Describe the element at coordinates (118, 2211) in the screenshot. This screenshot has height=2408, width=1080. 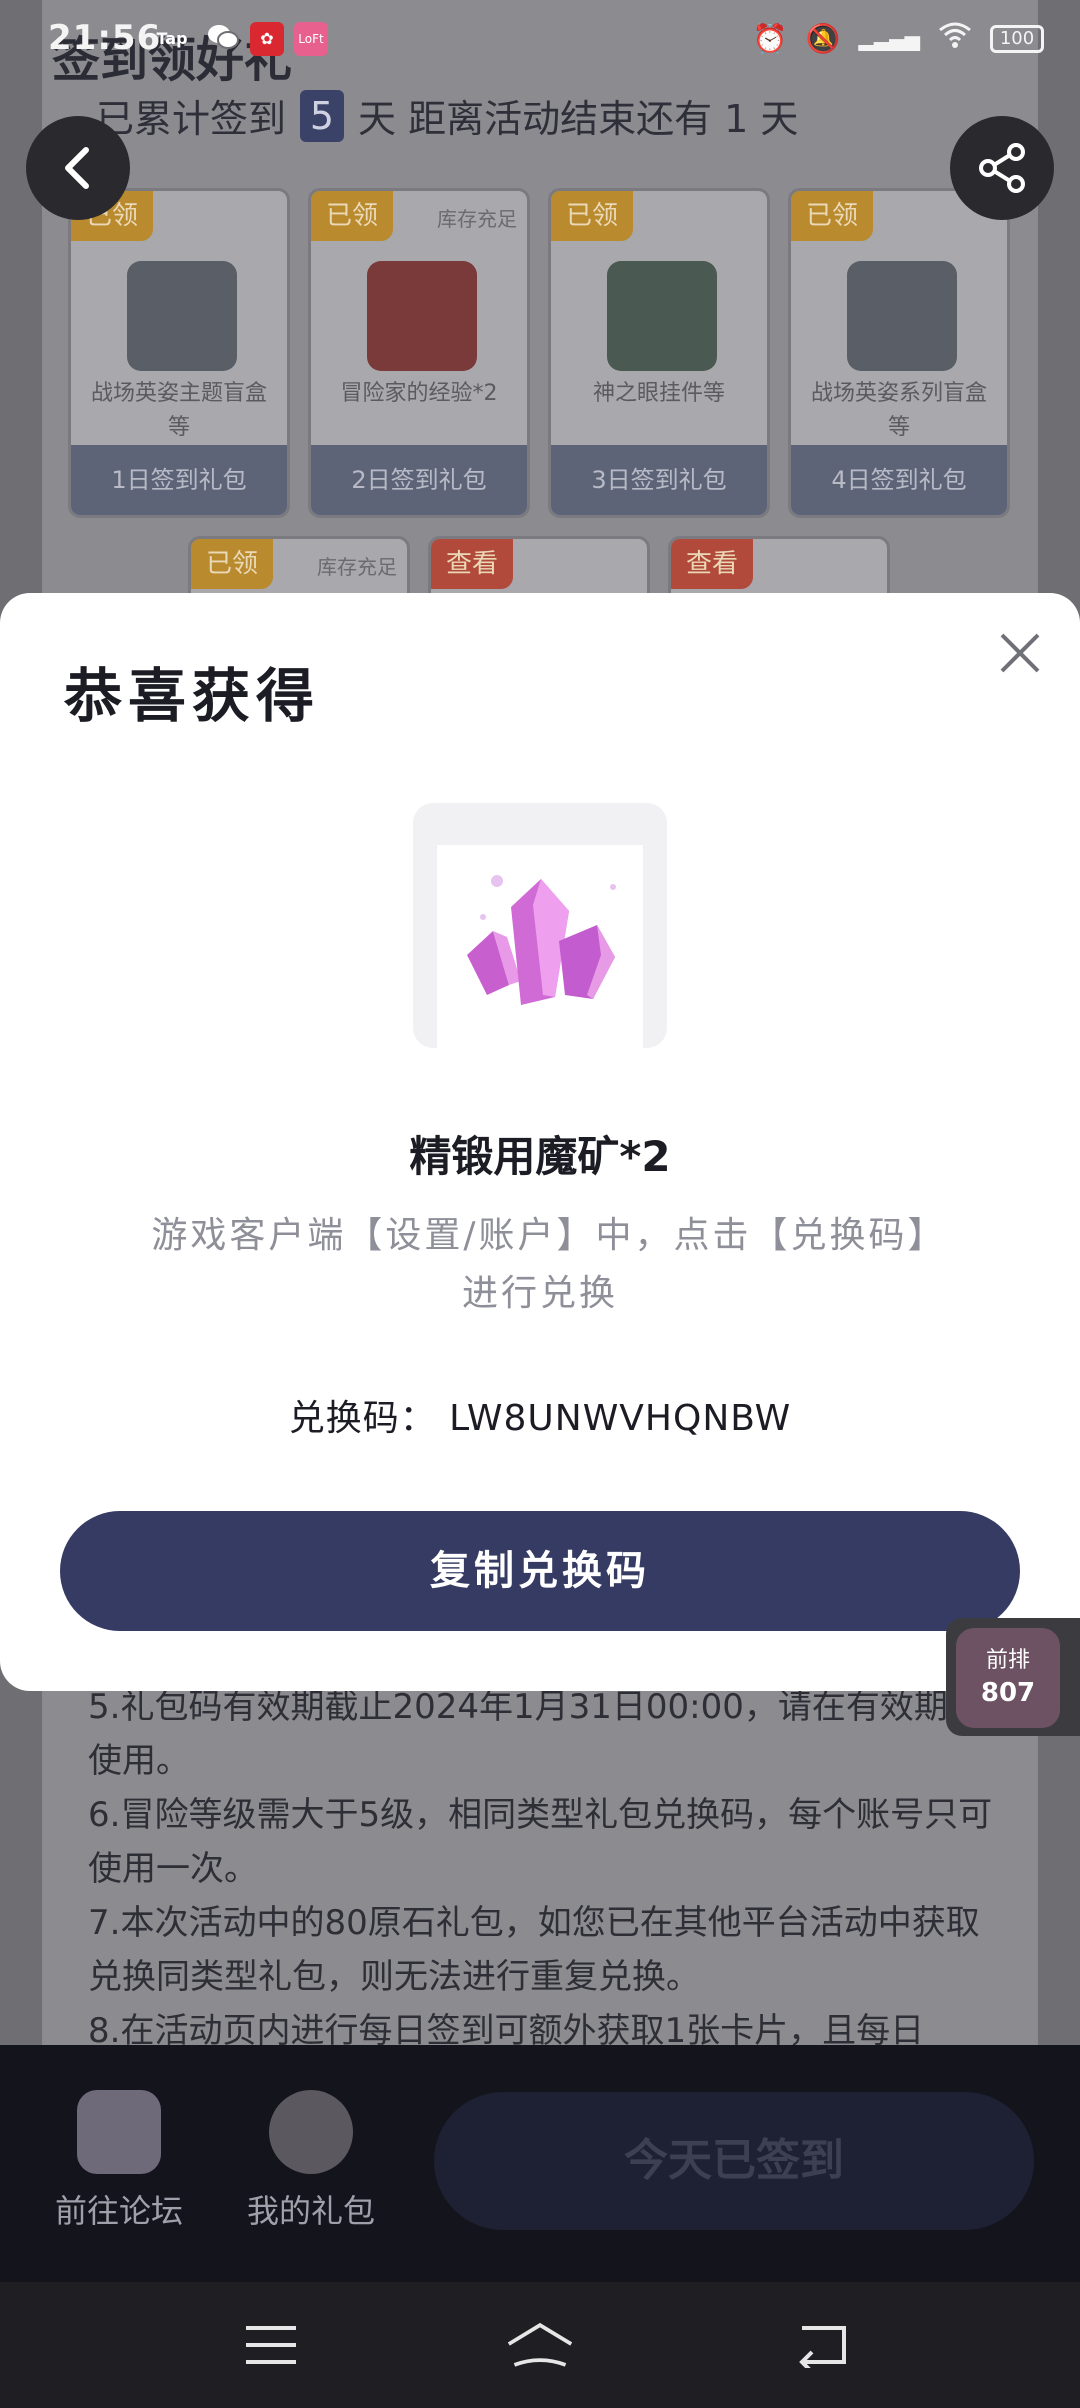
I see `forum-label: 前往论坛` at that location.